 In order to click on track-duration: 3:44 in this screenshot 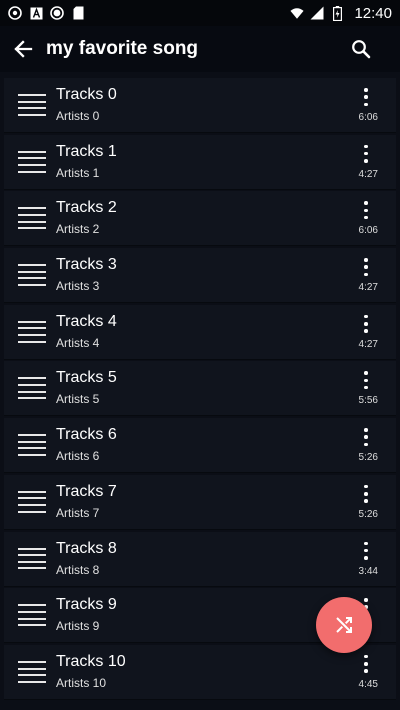, I will do `click(368, 571)`.